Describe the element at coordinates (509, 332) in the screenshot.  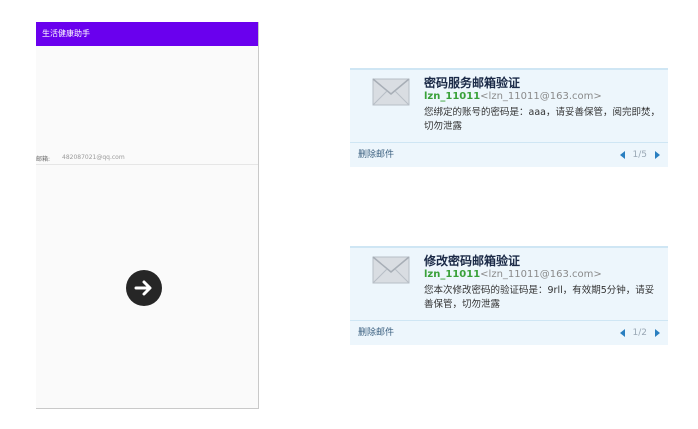
I see `mail-footer: 删除邮件 1/2` at that location.